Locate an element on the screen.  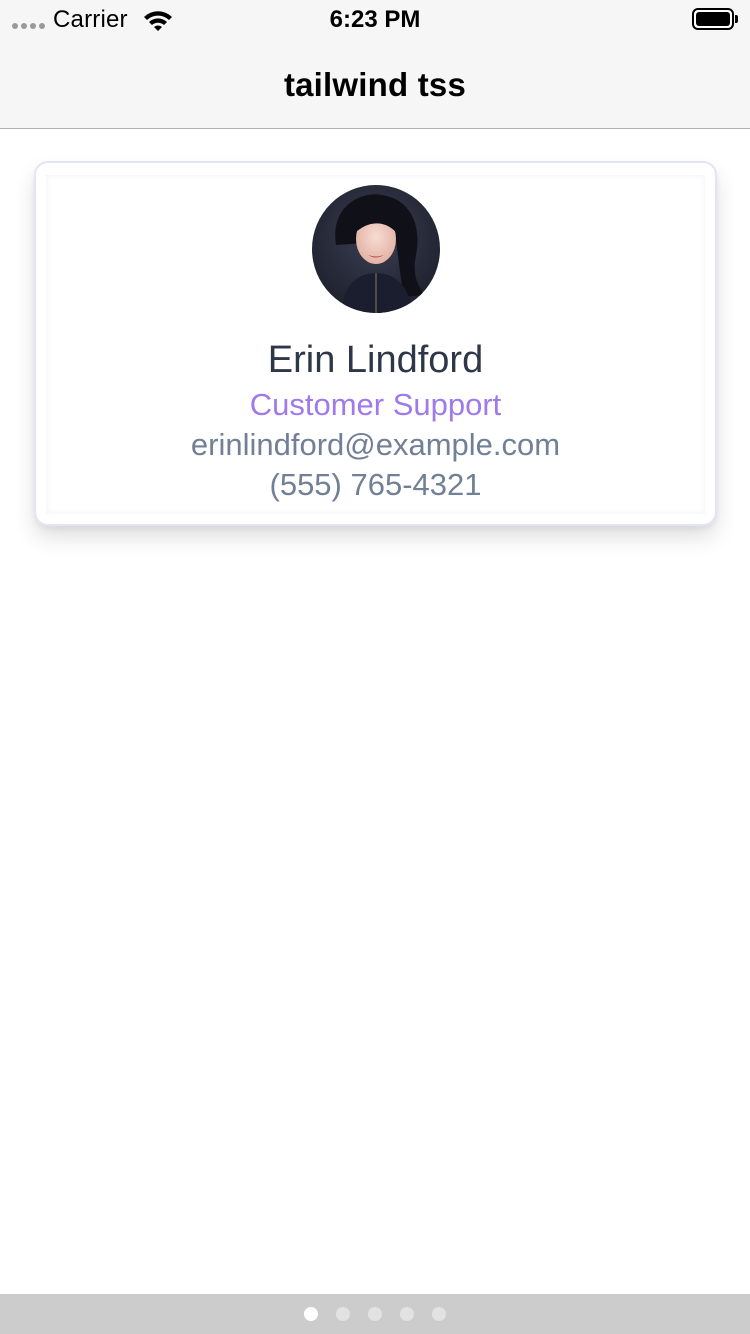
profile-name: Erin Lindford is located at coordinates (375, 360).